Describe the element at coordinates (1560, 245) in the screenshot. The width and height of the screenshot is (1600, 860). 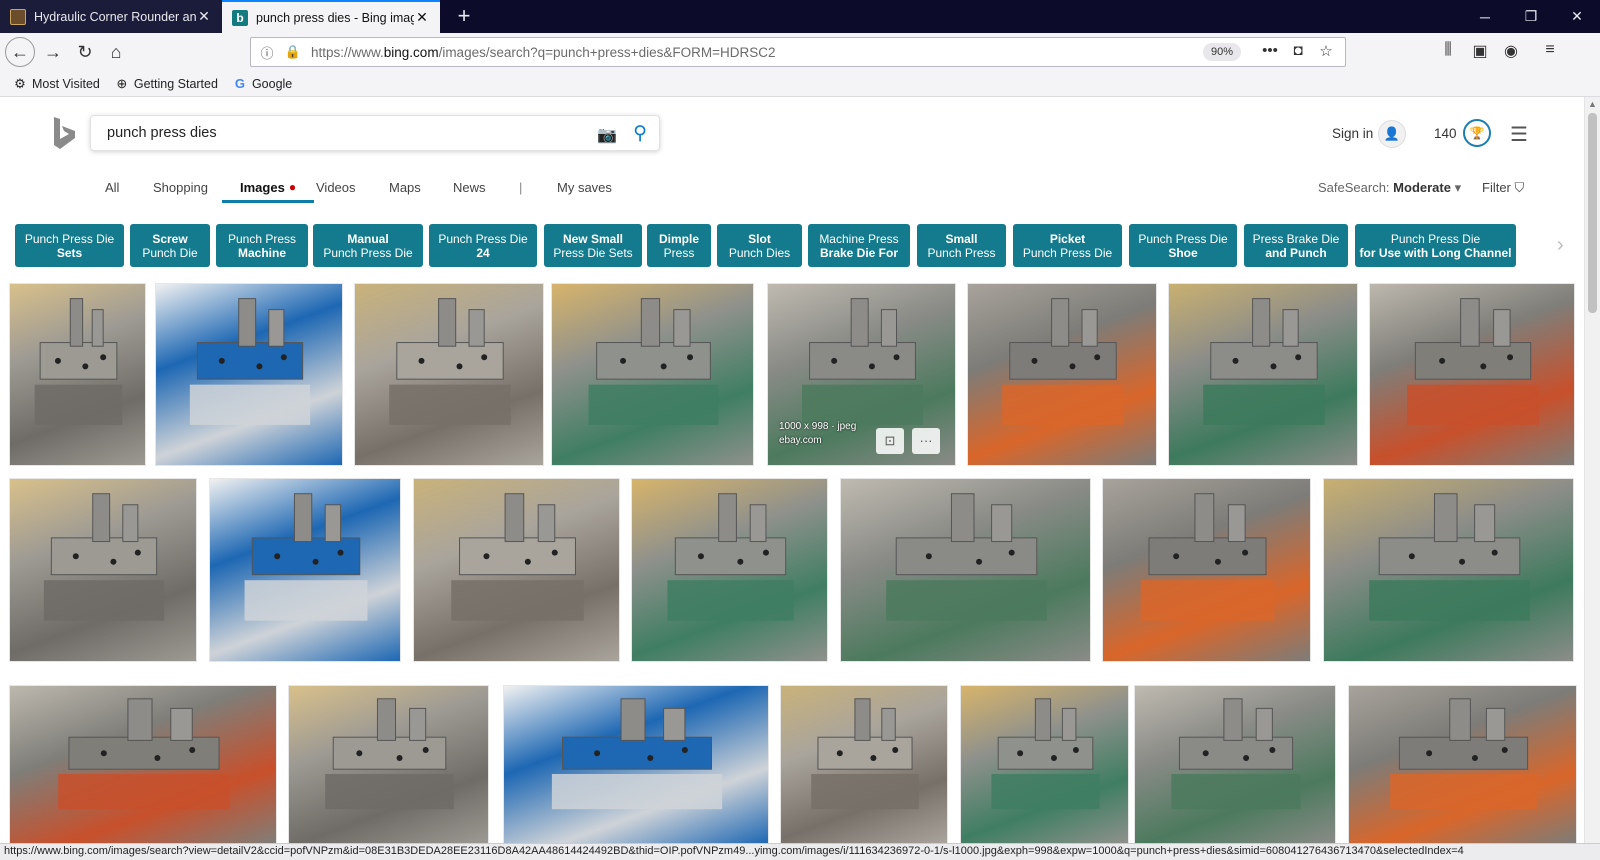
I see `chevron-right-icon: ›` at that location.